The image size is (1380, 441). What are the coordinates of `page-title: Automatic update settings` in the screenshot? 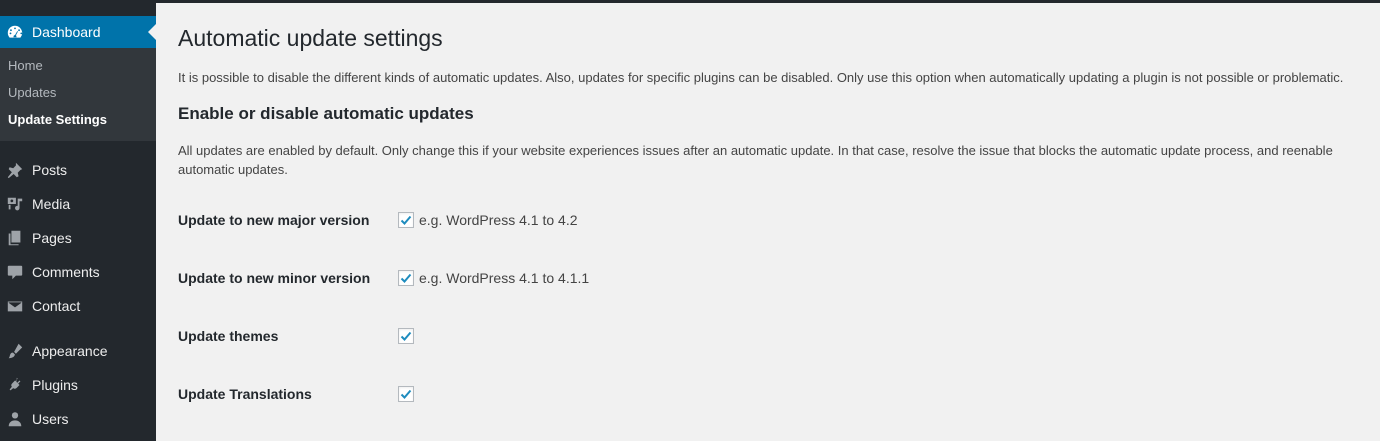 It's located at (310, 38).